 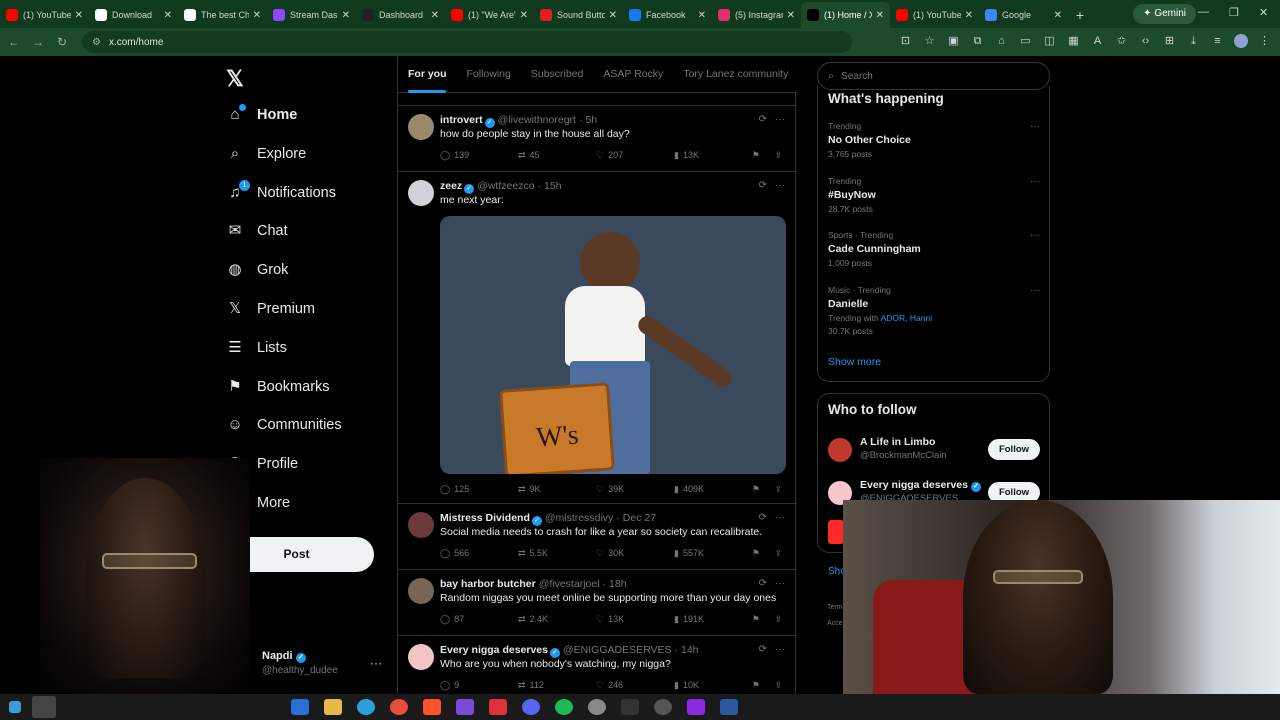 What do you see at coordinates (953, 41) in the screenshot?
I see `extension-icon: ▣` at bounding box center [953, 41].